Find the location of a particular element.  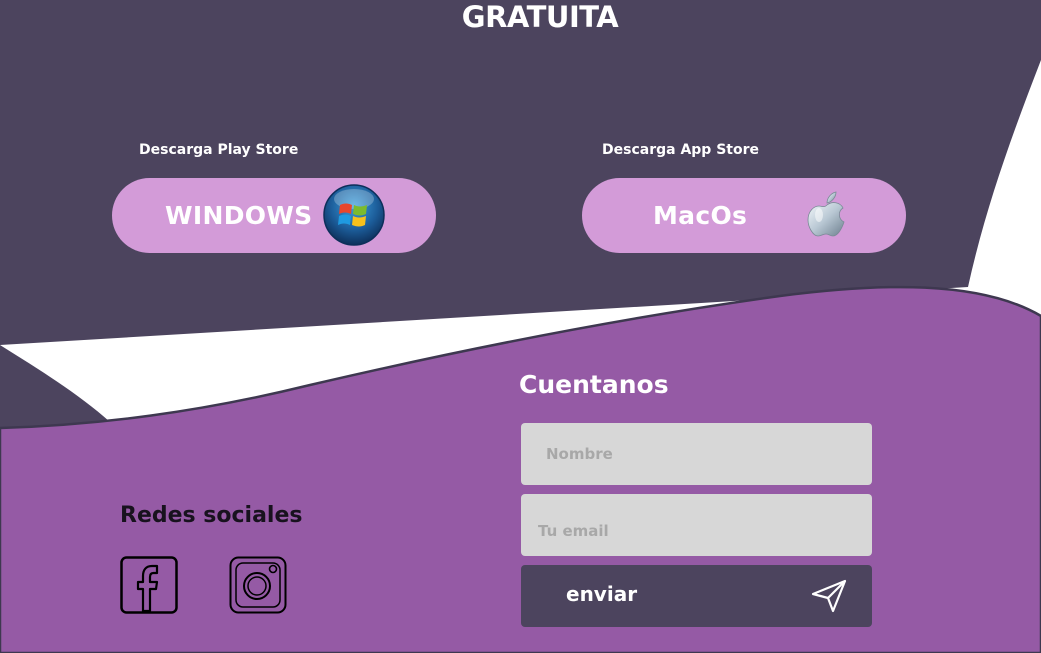

instagram-icon is located at coordinates (258, 587).